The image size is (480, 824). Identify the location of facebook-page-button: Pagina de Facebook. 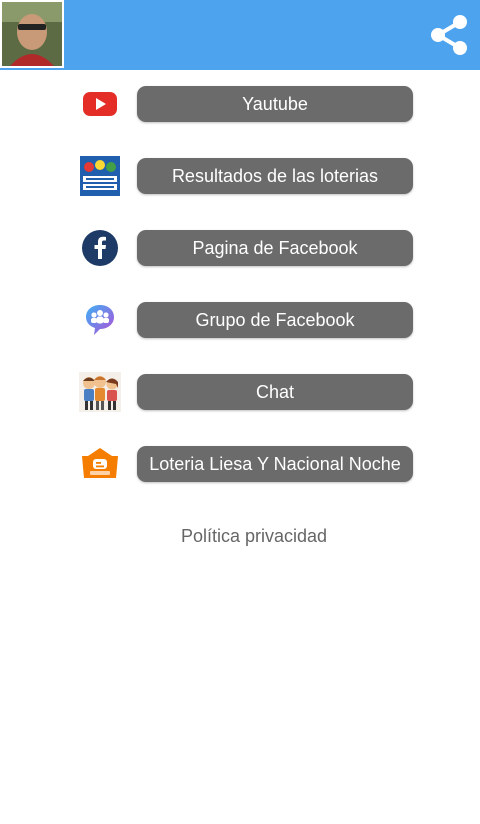
(275, 248).